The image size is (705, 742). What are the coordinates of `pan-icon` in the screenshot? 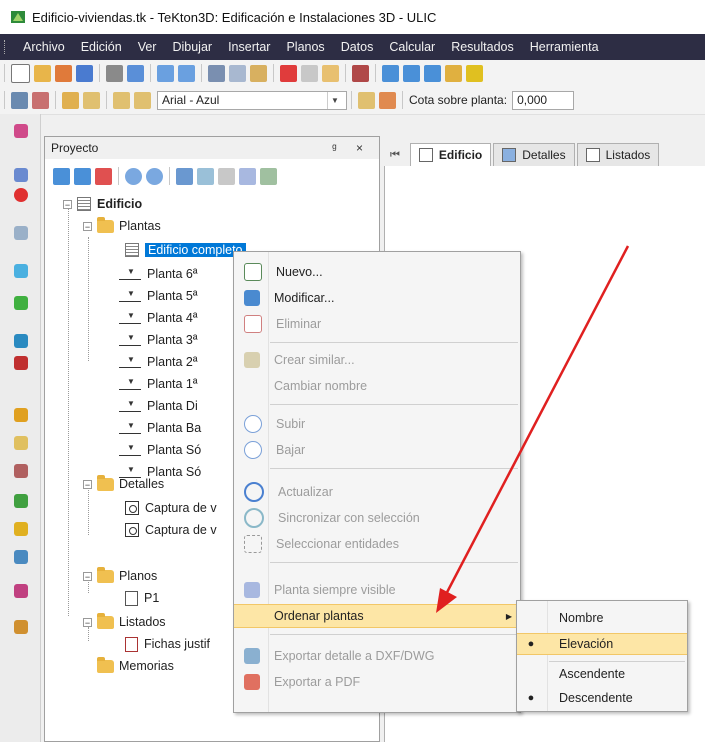 It's located at (453, 73).